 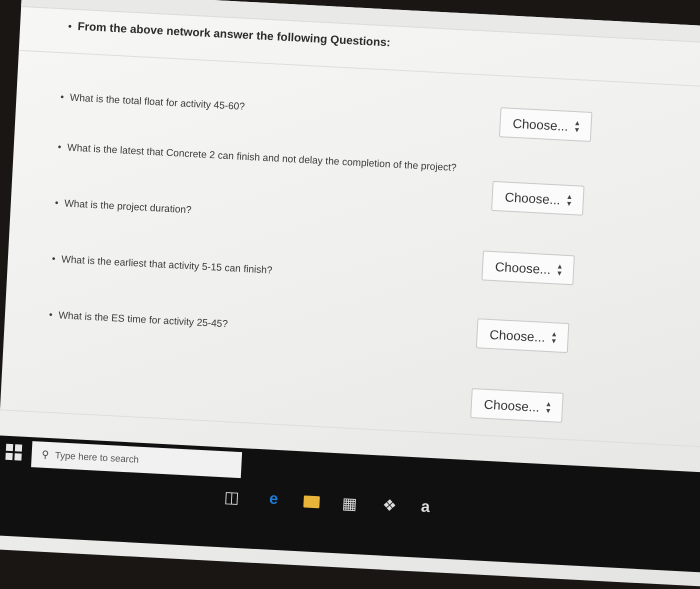 I want to click on search-placeholder: Type here to search, so click(x=97, y=457).